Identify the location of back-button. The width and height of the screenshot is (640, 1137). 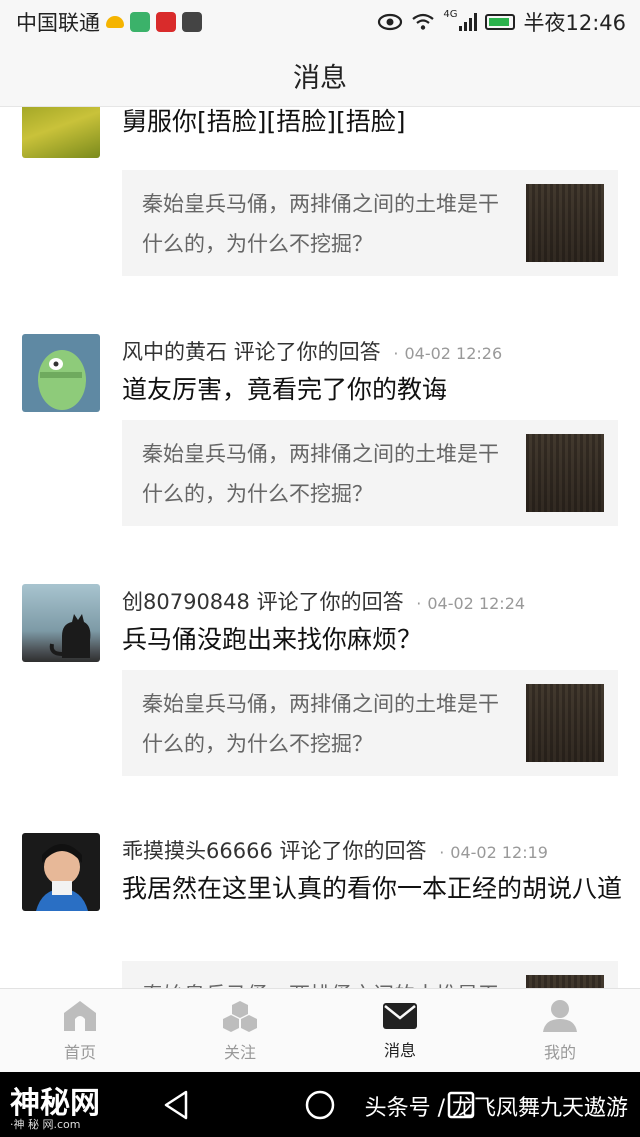
(177, 1104).